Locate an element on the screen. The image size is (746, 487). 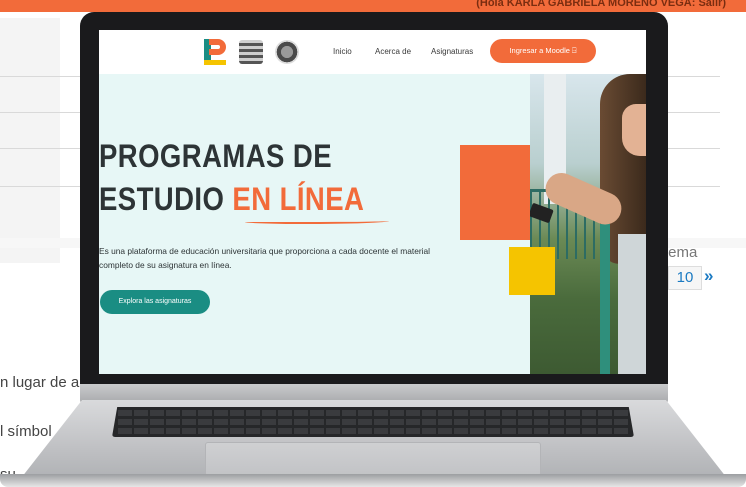
nav-link-asignaturas: Asignaturas is located at coordinates (452, 51).